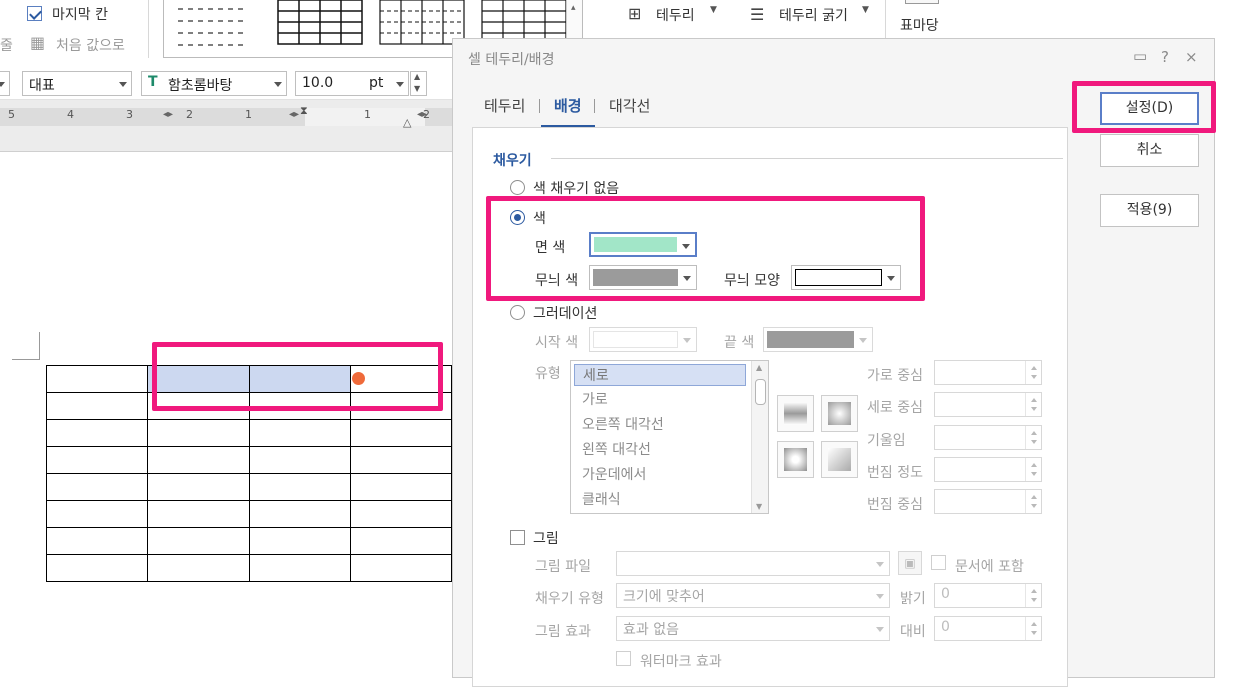 The height and width of the screenshot is (687, 1260). What do you see at coordinates (352, 83) in the screenshot?
I see `font-size-combo: 10.0 pt` at bounding box center [352, 83].